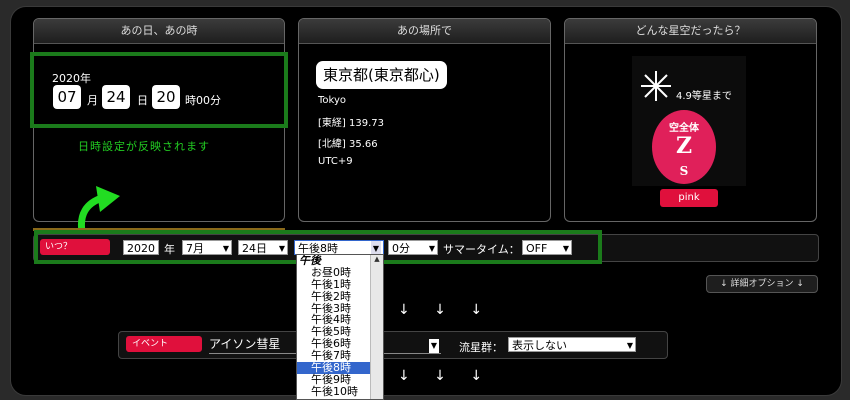  I want to click on curved-arrow-icon, so click(98, 210).